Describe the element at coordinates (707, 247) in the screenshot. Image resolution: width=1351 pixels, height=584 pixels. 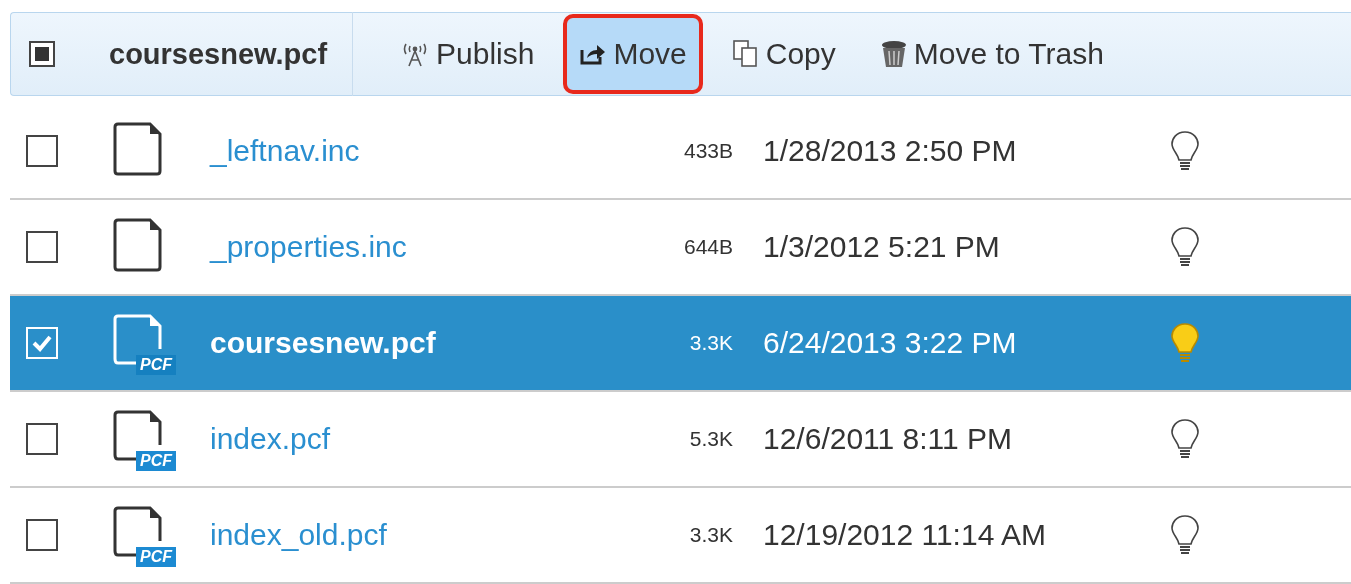
I see `file-size: 644B` at that location.